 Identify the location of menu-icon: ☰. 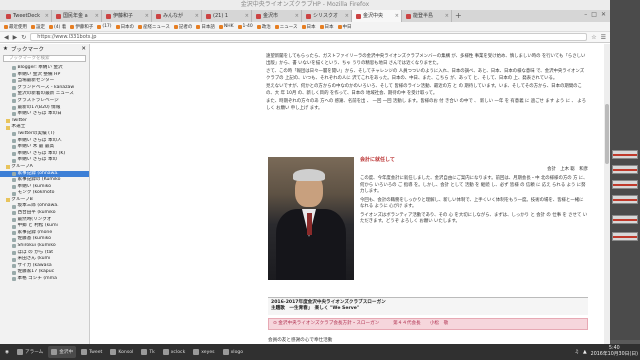
(603, 37).